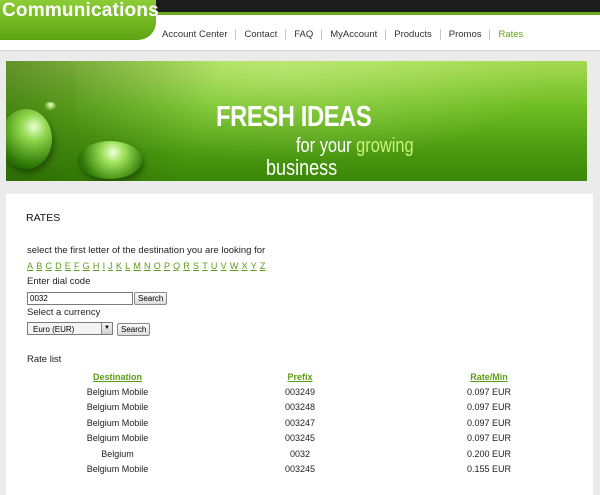 This screenshot has height=495, width=600. I want to click on letter-link: M, so click(137, 266).